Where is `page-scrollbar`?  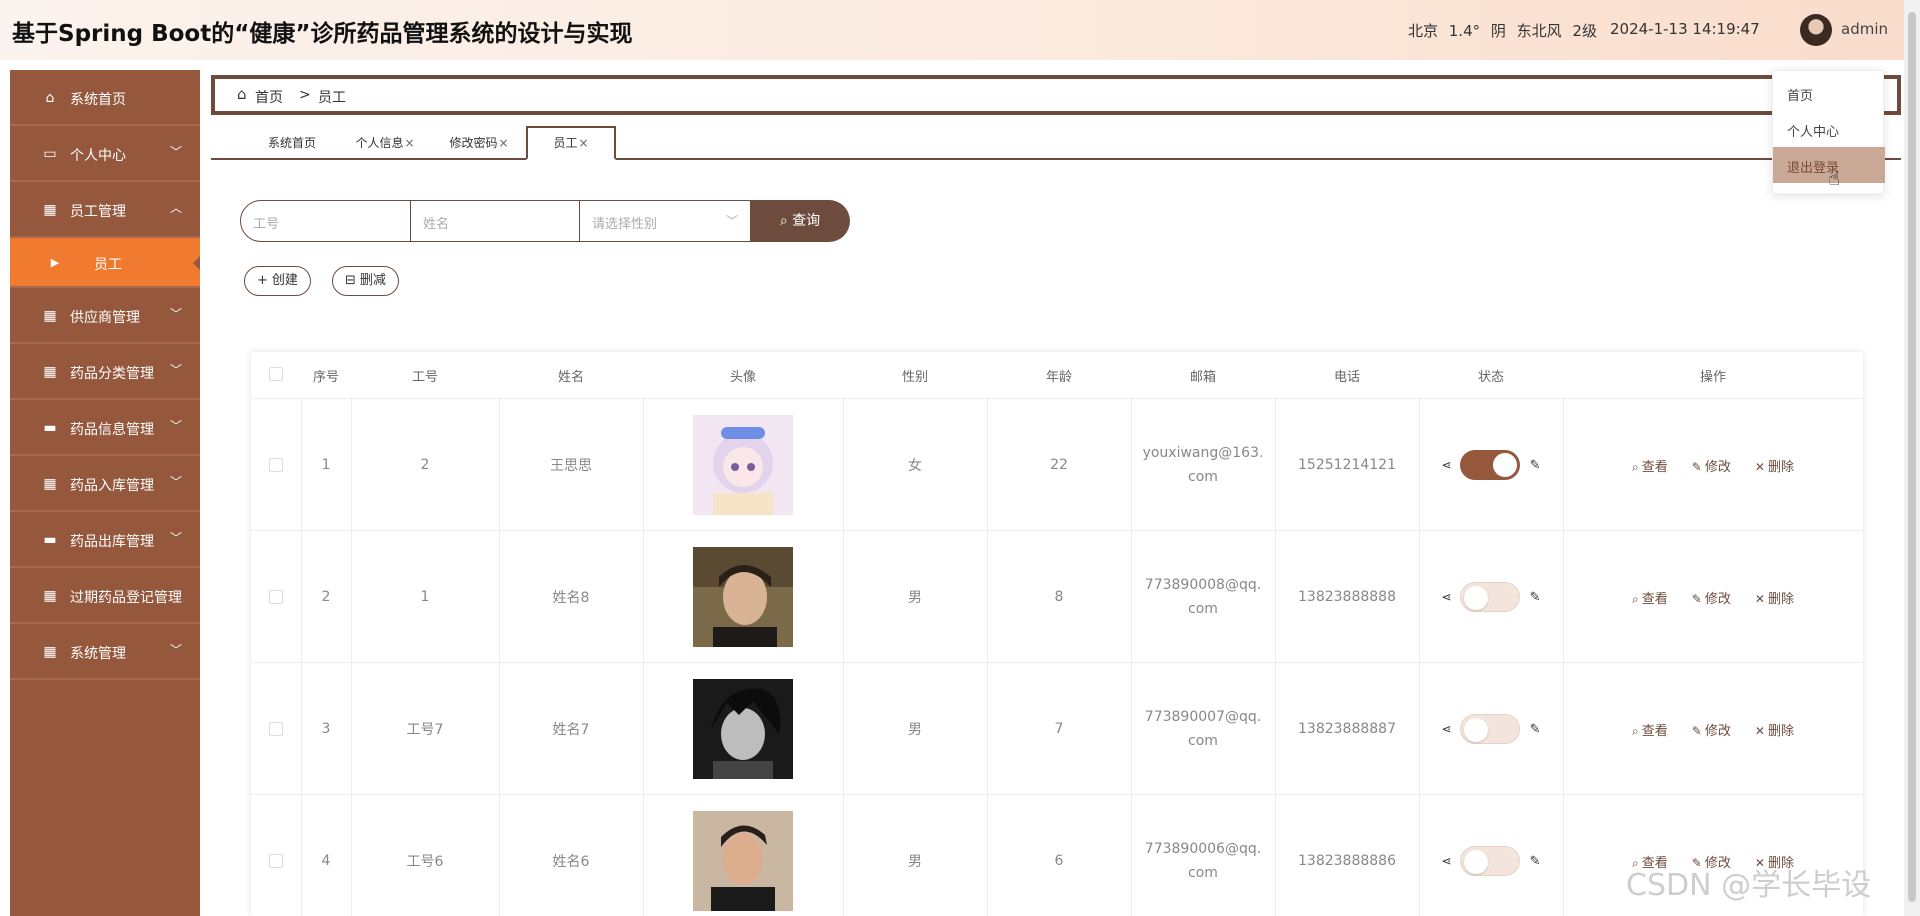 page-scrollbar is located at coordinates (1912, 458).